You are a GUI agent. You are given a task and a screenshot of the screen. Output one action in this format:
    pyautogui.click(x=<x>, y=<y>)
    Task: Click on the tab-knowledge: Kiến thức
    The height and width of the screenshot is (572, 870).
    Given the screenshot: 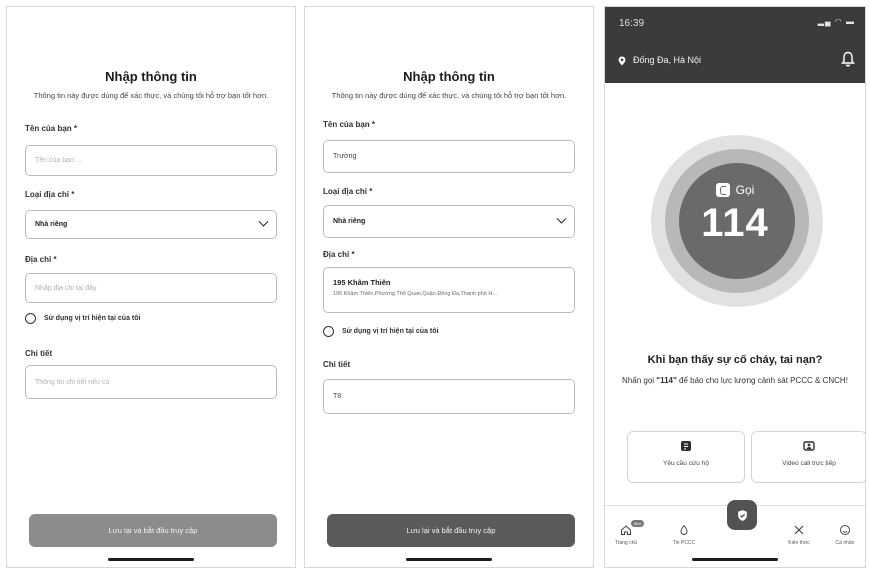 What is the action you would take?
    pyautogui.click(x=799, y=535)
    